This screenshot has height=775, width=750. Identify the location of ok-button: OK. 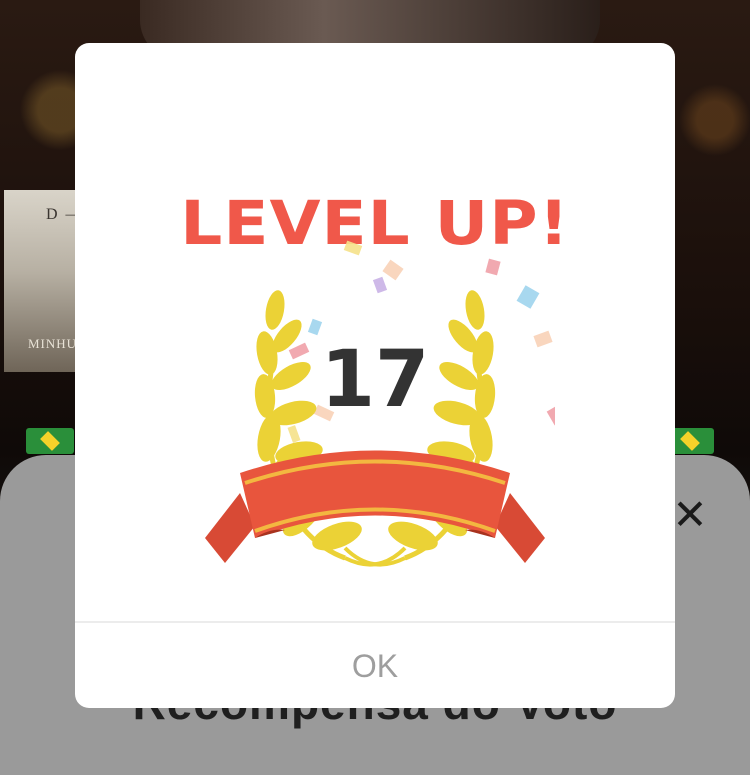
(375, 665).